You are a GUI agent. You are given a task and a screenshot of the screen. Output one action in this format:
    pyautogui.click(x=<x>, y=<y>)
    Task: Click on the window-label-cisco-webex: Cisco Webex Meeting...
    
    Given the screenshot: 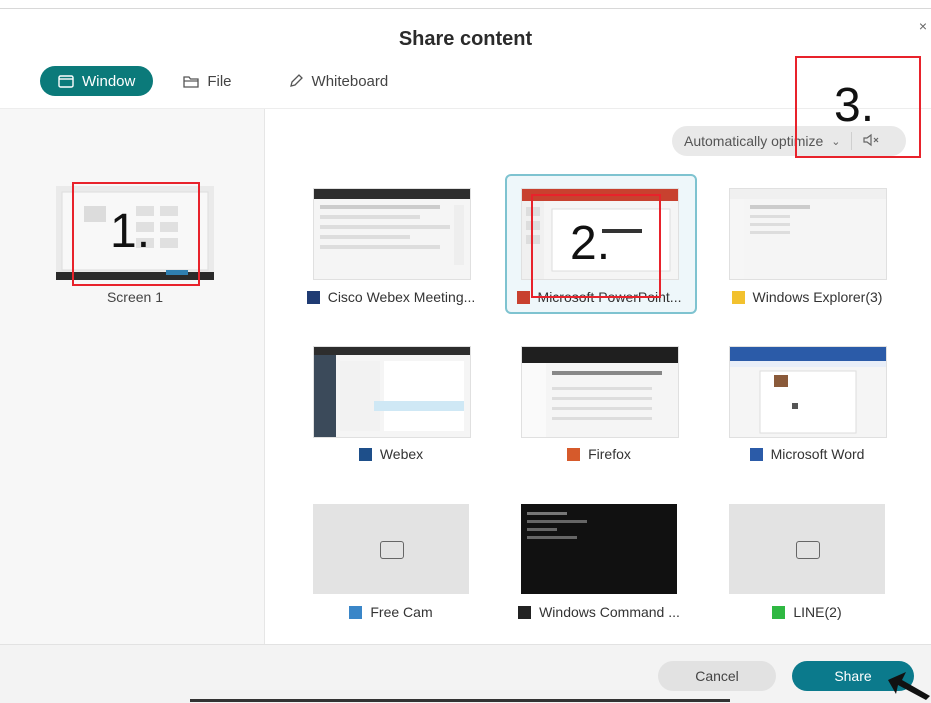 What is the action you would take?
    pyautogui.click(x=391, y=297)
    